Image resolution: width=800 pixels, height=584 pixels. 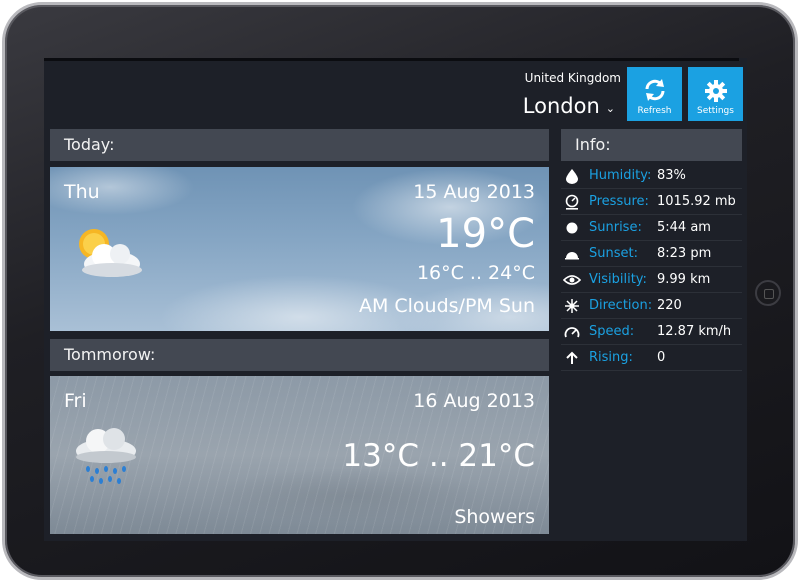 What do you see at coordinates (474, 401) in the screenshot?
I see `tomorrow-date: 16 Aug 2013` at bounding box center [474, 401].